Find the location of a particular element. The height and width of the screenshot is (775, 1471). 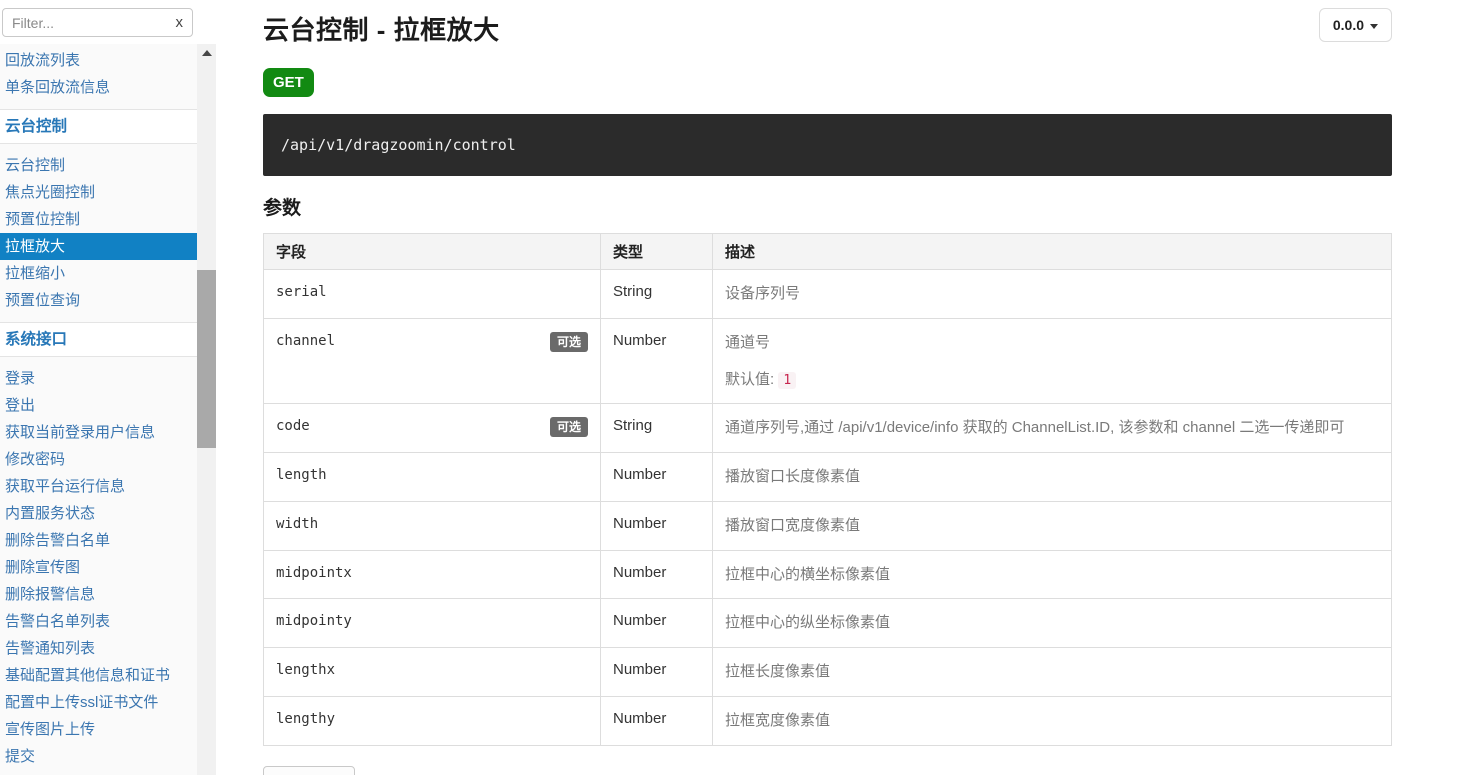

param-field-cell: width is located at coordinates (432, 525).